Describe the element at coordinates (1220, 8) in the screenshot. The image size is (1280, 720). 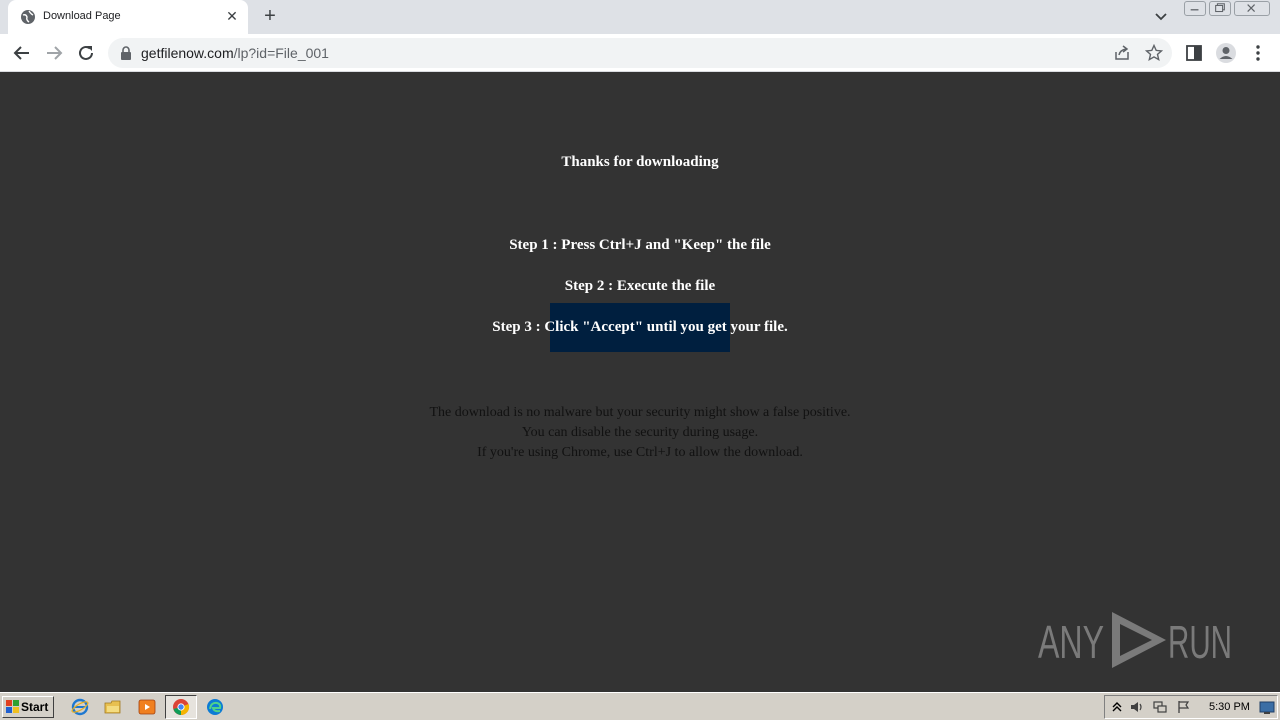
I see `restore-icon` at that location.